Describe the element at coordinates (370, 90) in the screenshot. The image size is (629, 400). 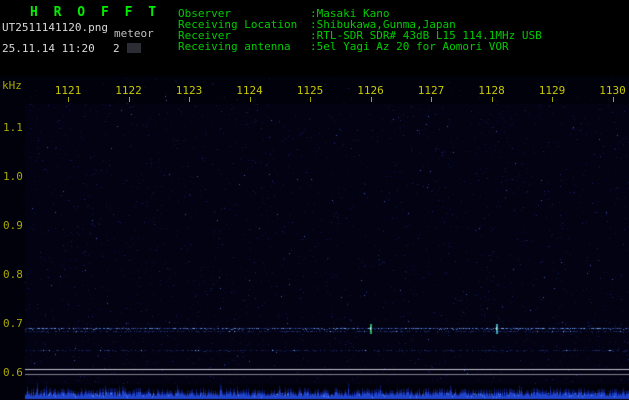
I see `x-axis-label: 1126` at that location.